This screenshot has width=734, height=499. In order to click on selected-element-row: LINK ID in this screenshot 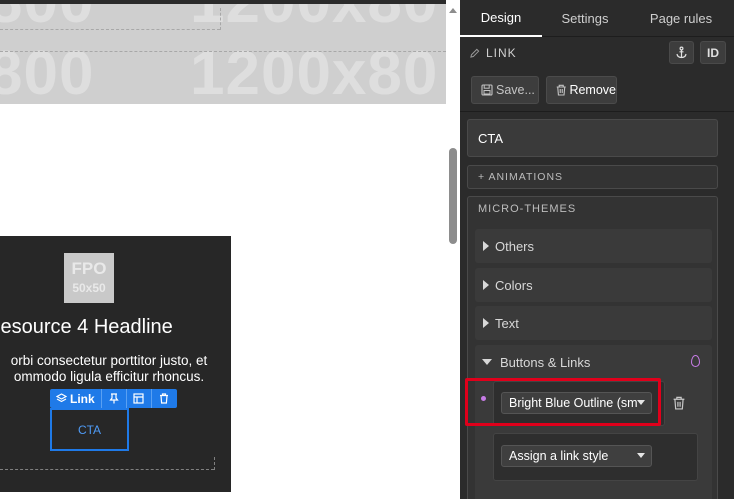, I will do `click(597, 53)`.